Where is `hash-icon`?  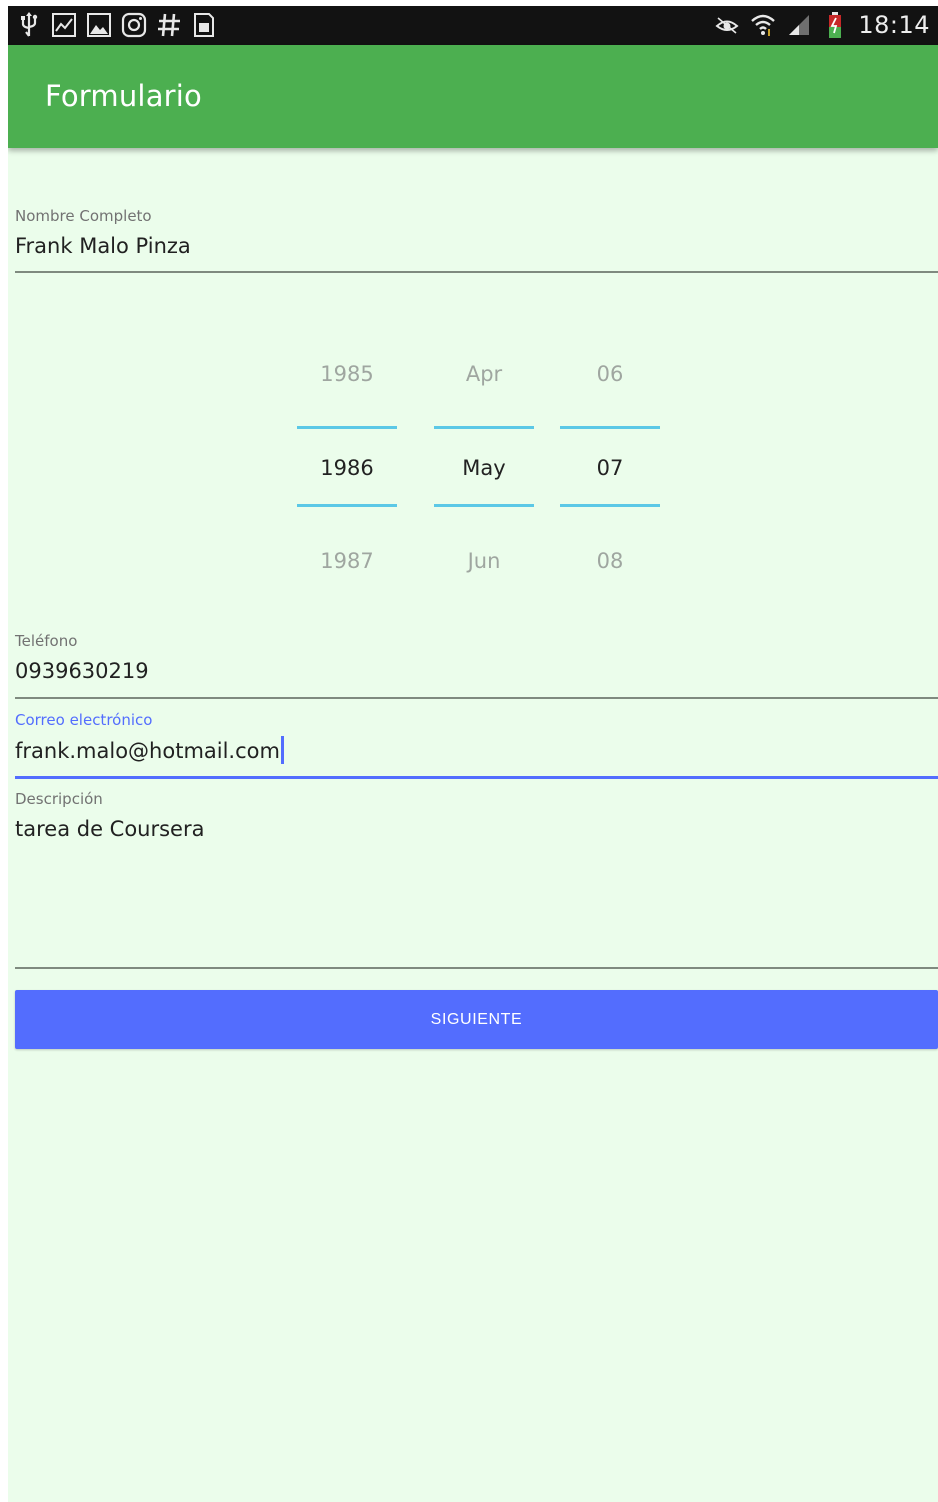 hash-icon is located at coordinates (169, 25).